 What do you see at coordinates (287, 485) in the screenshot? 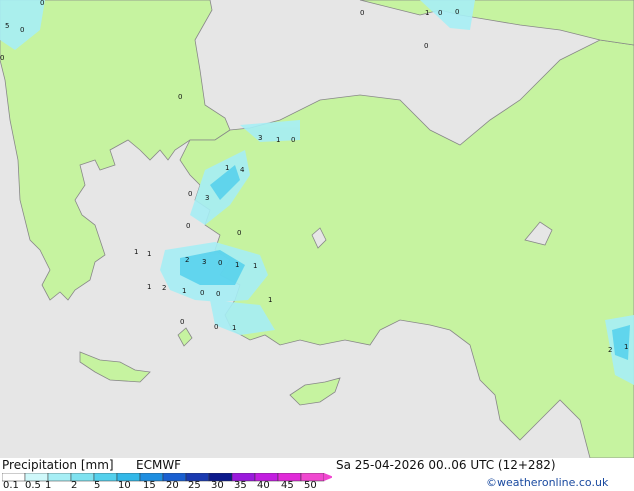
I see `color-scale-tick: 45` at bounding box center [287, 485].